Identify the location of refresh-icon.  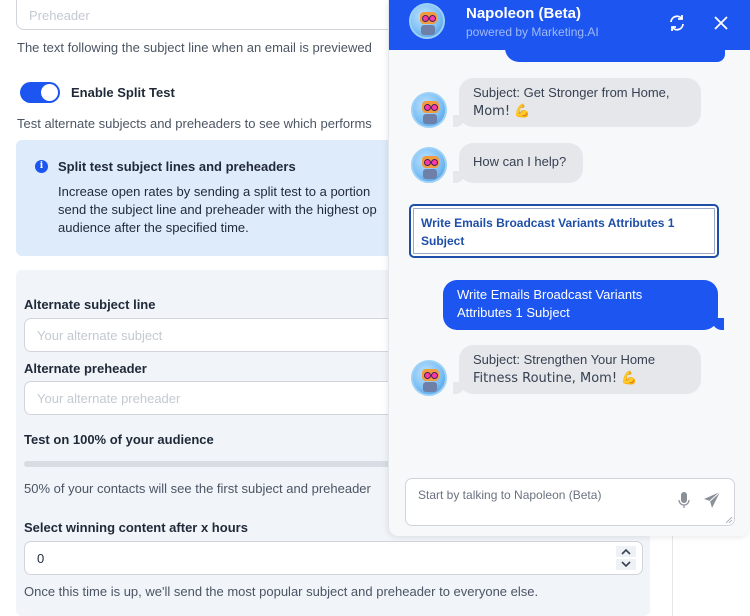
(677, 23).